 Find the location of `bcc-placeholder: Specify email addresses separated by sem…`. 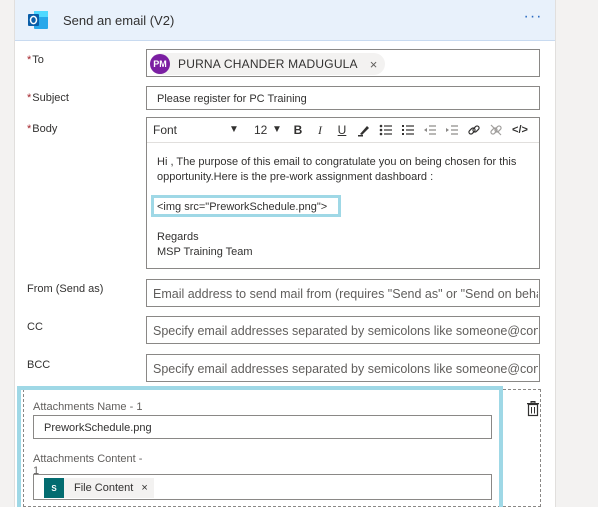

bcc-placeholder: Specify email addresses separated by sem… is located at coordinates (345, 369).